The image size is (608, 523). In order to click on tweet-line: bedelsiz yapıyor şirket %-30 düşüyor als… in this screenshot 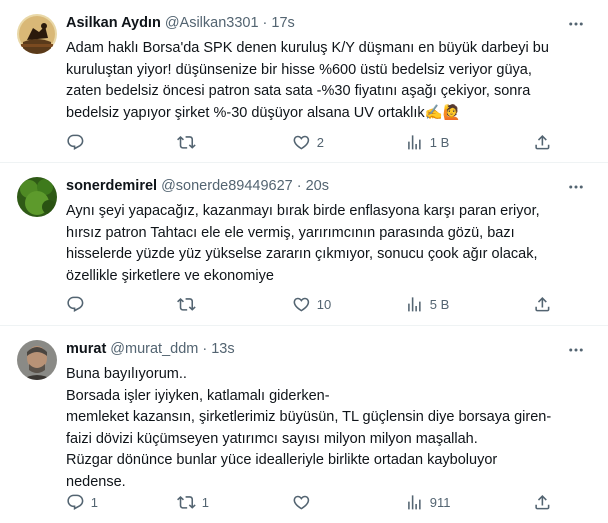, I will do `click(263, 112)`.